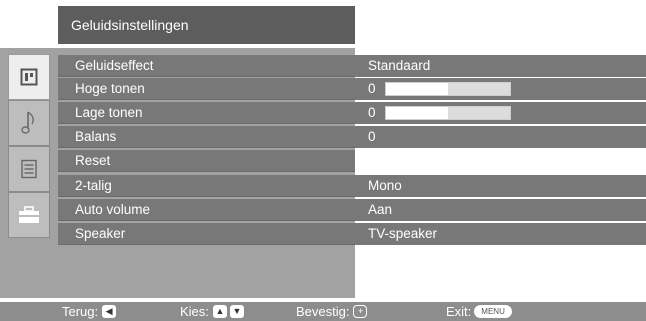 The height and width of the screenshot is (321, 646). I want to click on setting-value: TV-speaker, so click(500, 234).